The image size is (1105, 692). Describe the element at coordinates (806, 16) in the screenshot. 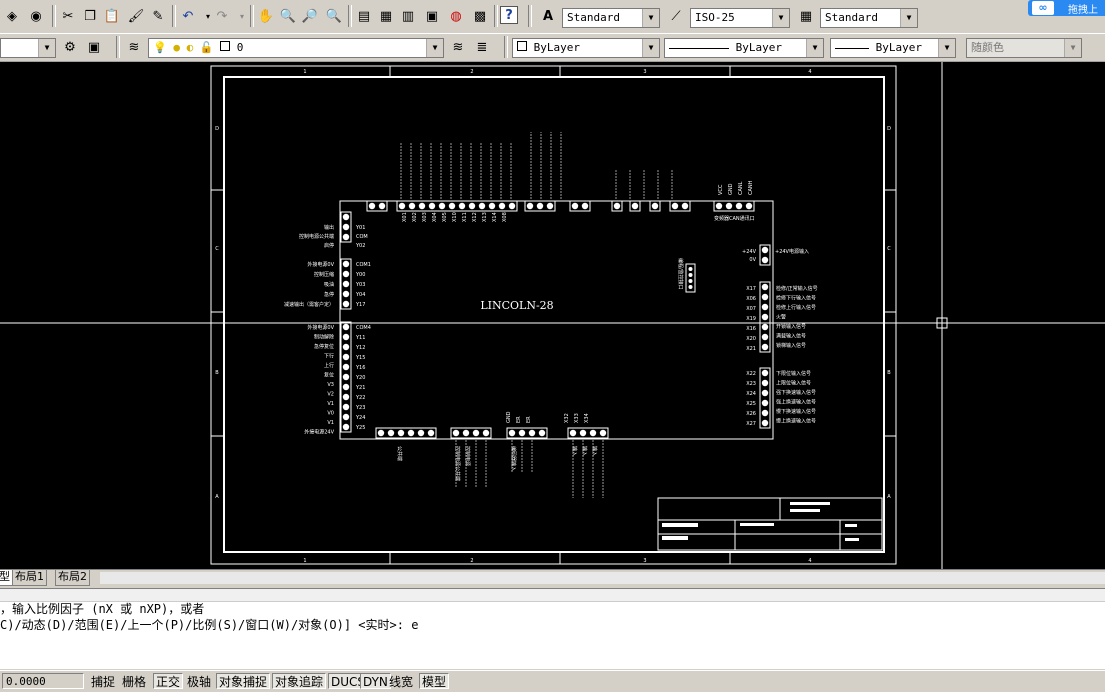

I see `table-style-icon: ▦` at that location.